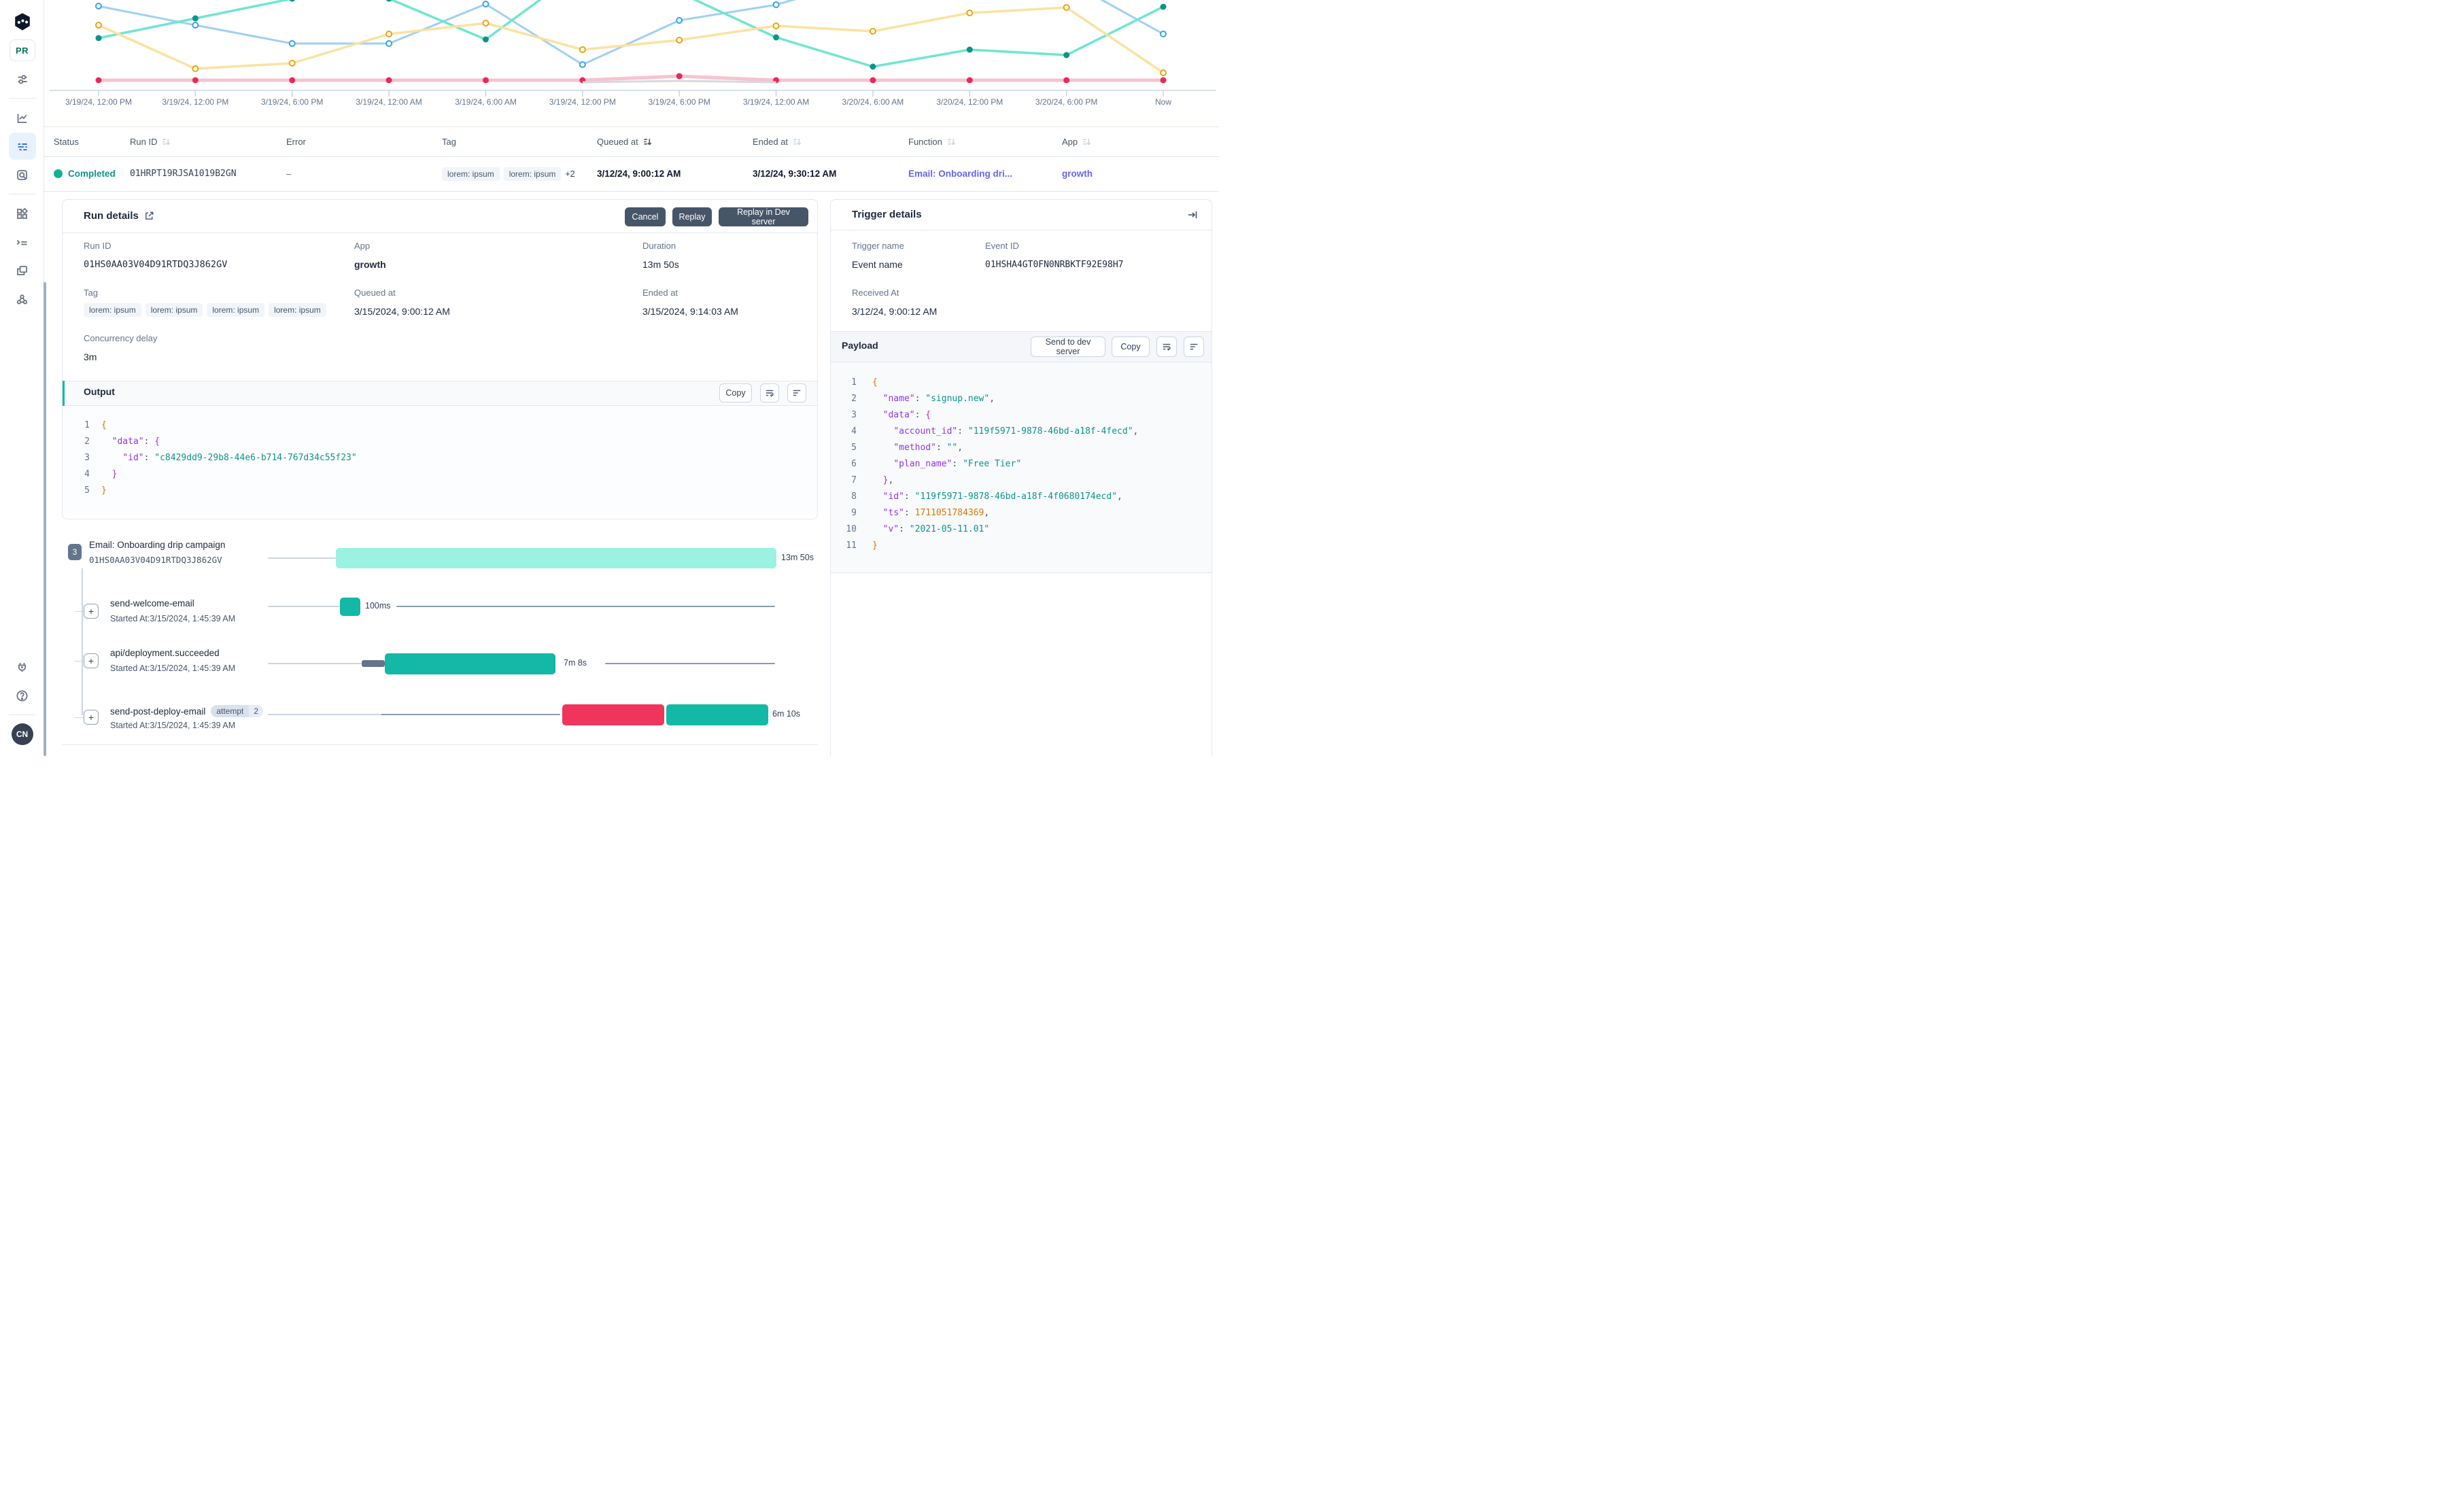 The width and height of the screenshot is (2438, 1512). Describe the element at coordinates (289, 174) in the screenshot. I see `error-cell: –` at that location.